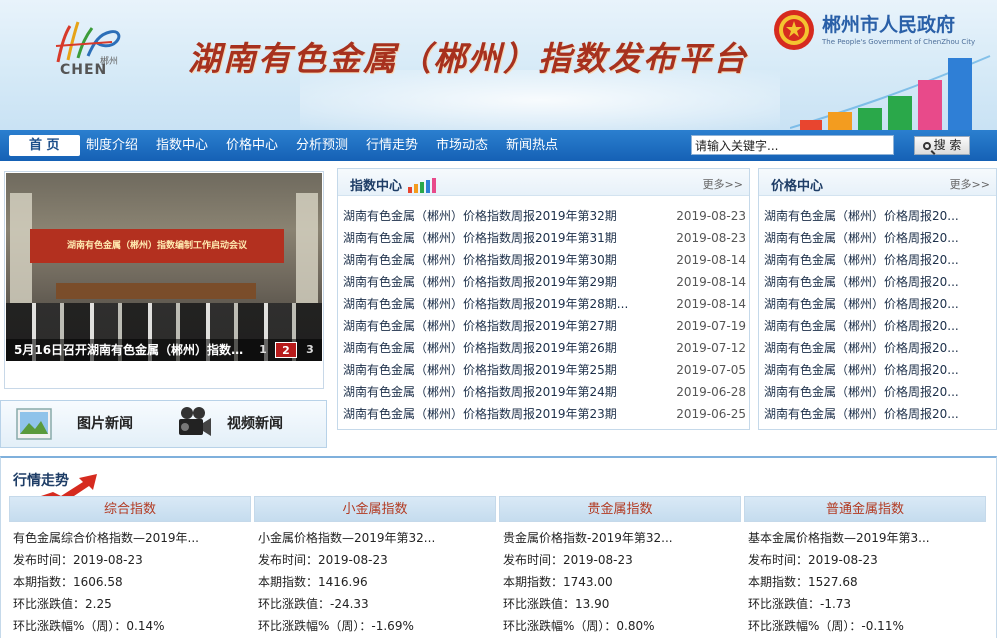 This screenshot has width=997, height=638. What do you see at coordinates (480, 282) in the screenshot?
I see `list-item-link: 湖南有色金属（郴州）价格指数周报2019年第29期` at bounding box center [480, 282].